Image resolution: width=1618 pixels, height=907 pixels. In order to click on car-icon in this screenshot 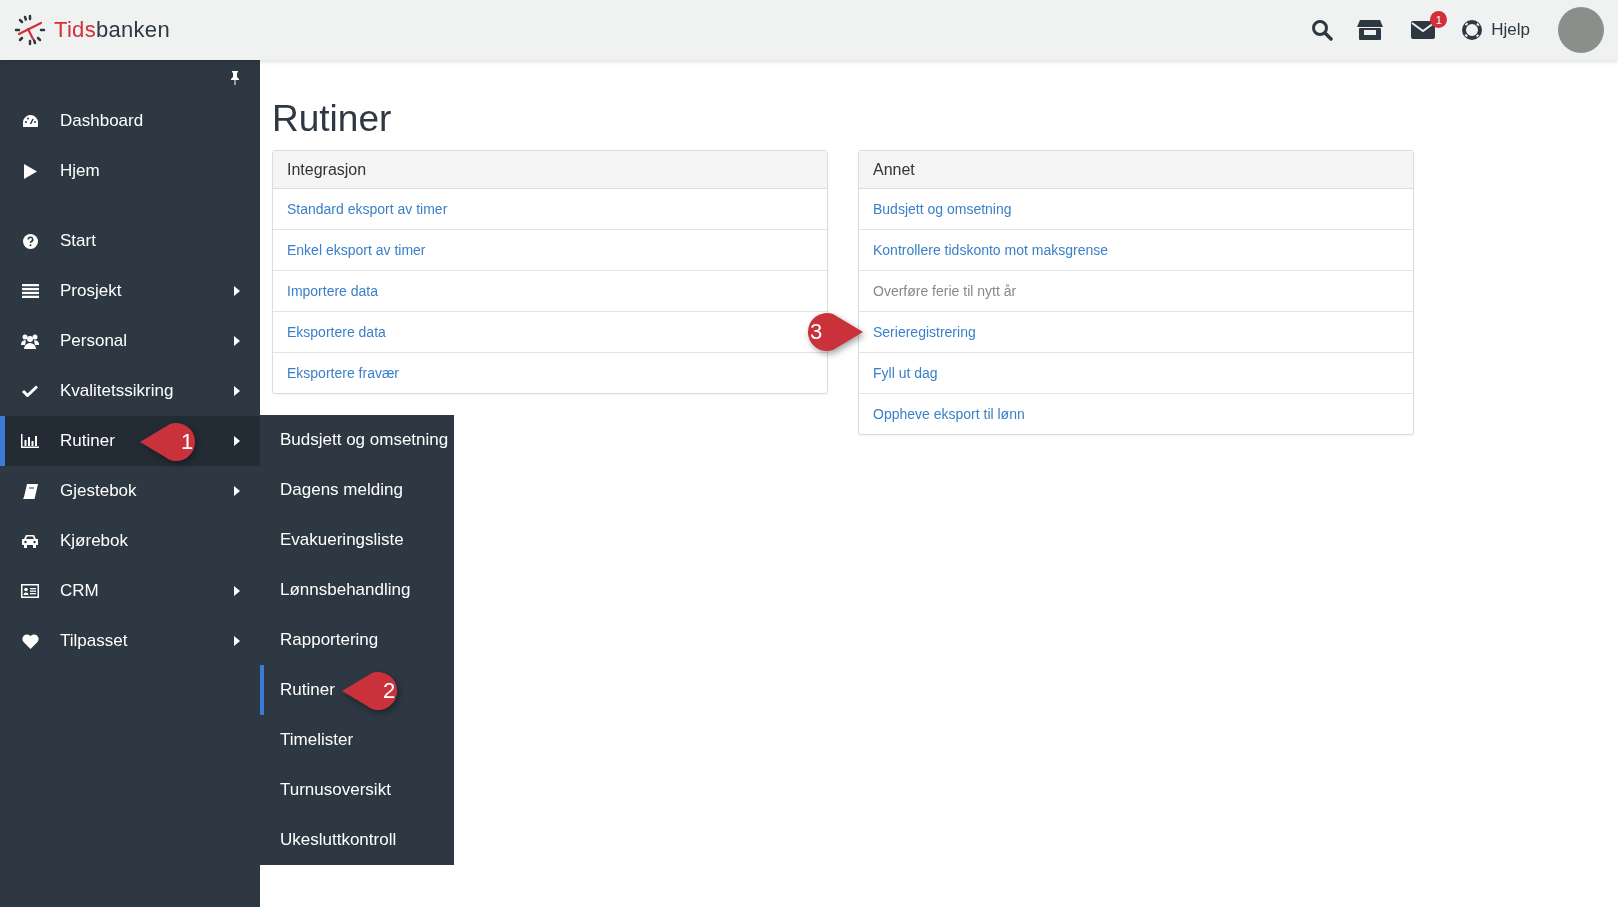, I will do `click(30, 541)`.